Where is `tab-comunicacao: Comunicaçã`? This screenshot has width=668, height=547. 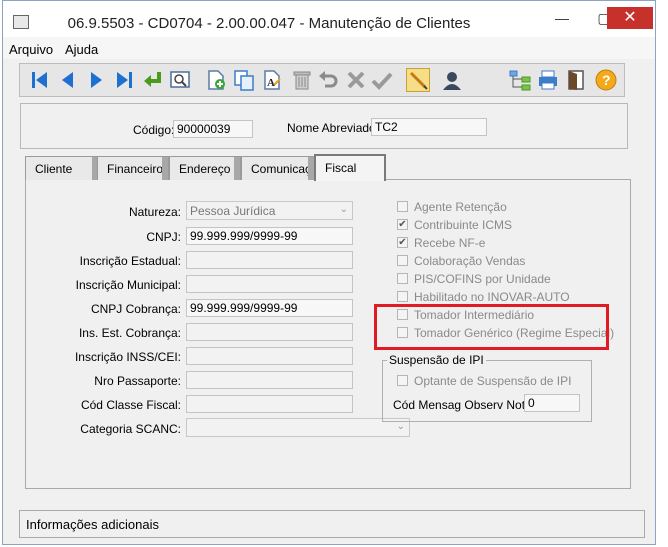 tab-comunicacao: Comunicaçã is located at coordinates (278, 168).